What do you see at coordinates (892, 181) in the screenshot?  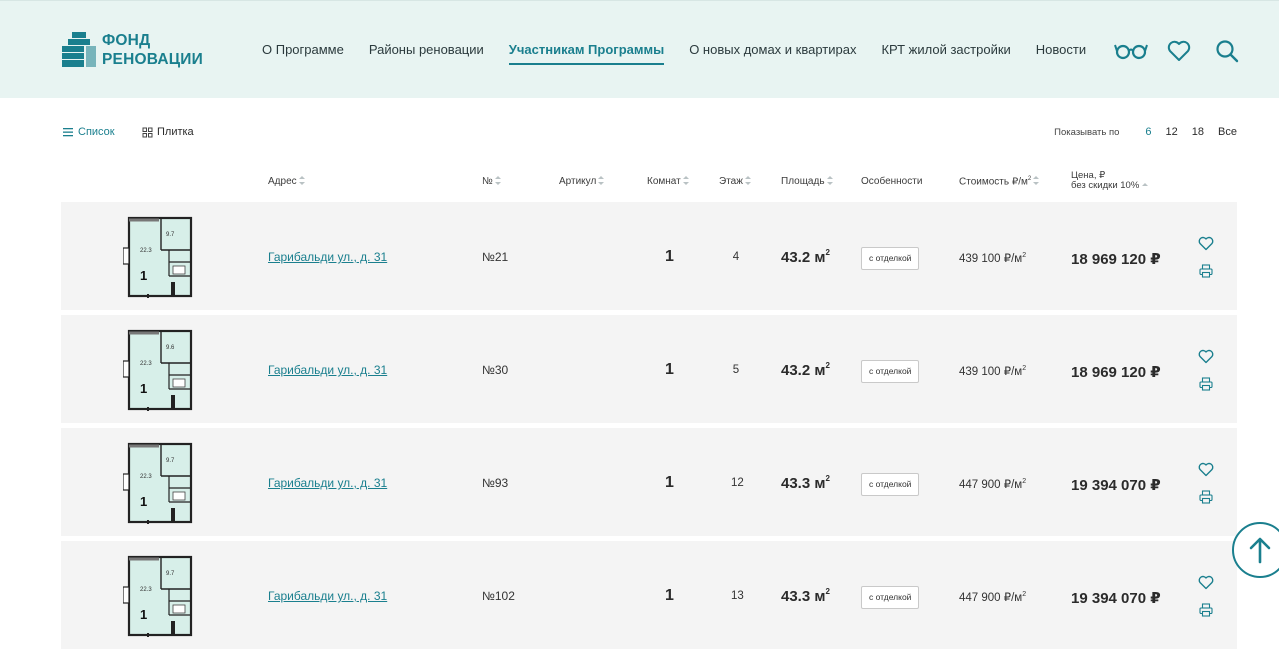 I see `column-header-features-label: Особенности` at bounding box center [892, 181].